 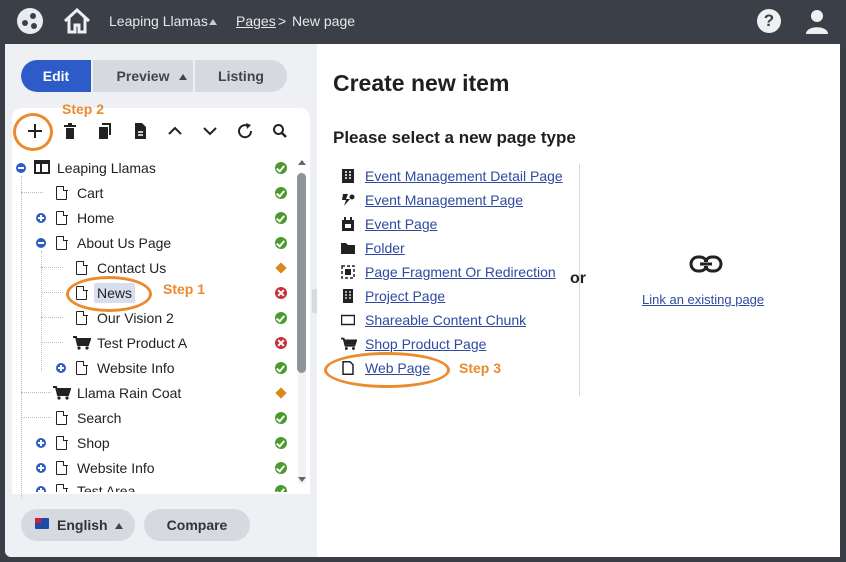 What do you see at coordinates (129, 393) in the screenshot?
I see `tree-item-llama-rain-coat: Llama Rain Coat` at bounding box center [129, 393].